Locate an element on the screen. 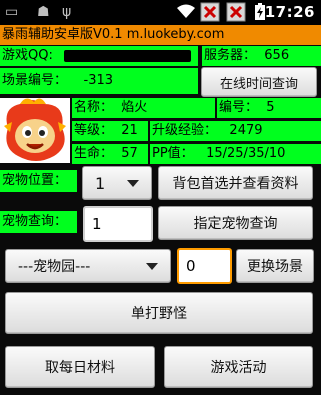 The width and height of the screenshot is (321, 395). single-fight-wild-button: 单打野怪 is located at coordinates (159, 313).